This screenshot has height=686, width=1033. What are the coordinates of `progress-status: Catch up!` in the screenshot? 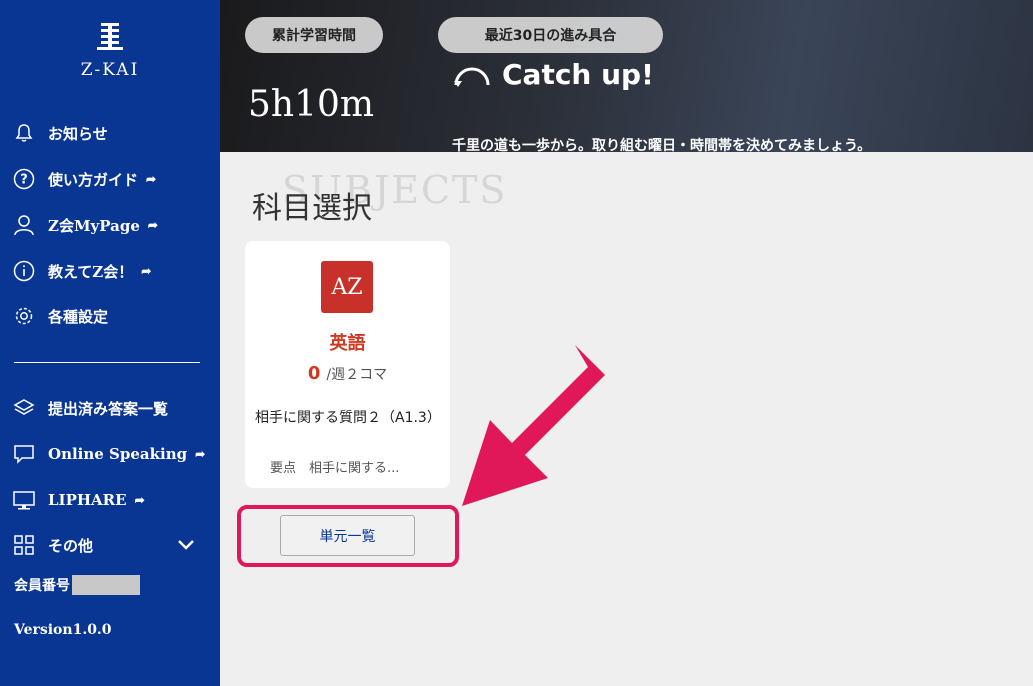 It's located at (553, 74).